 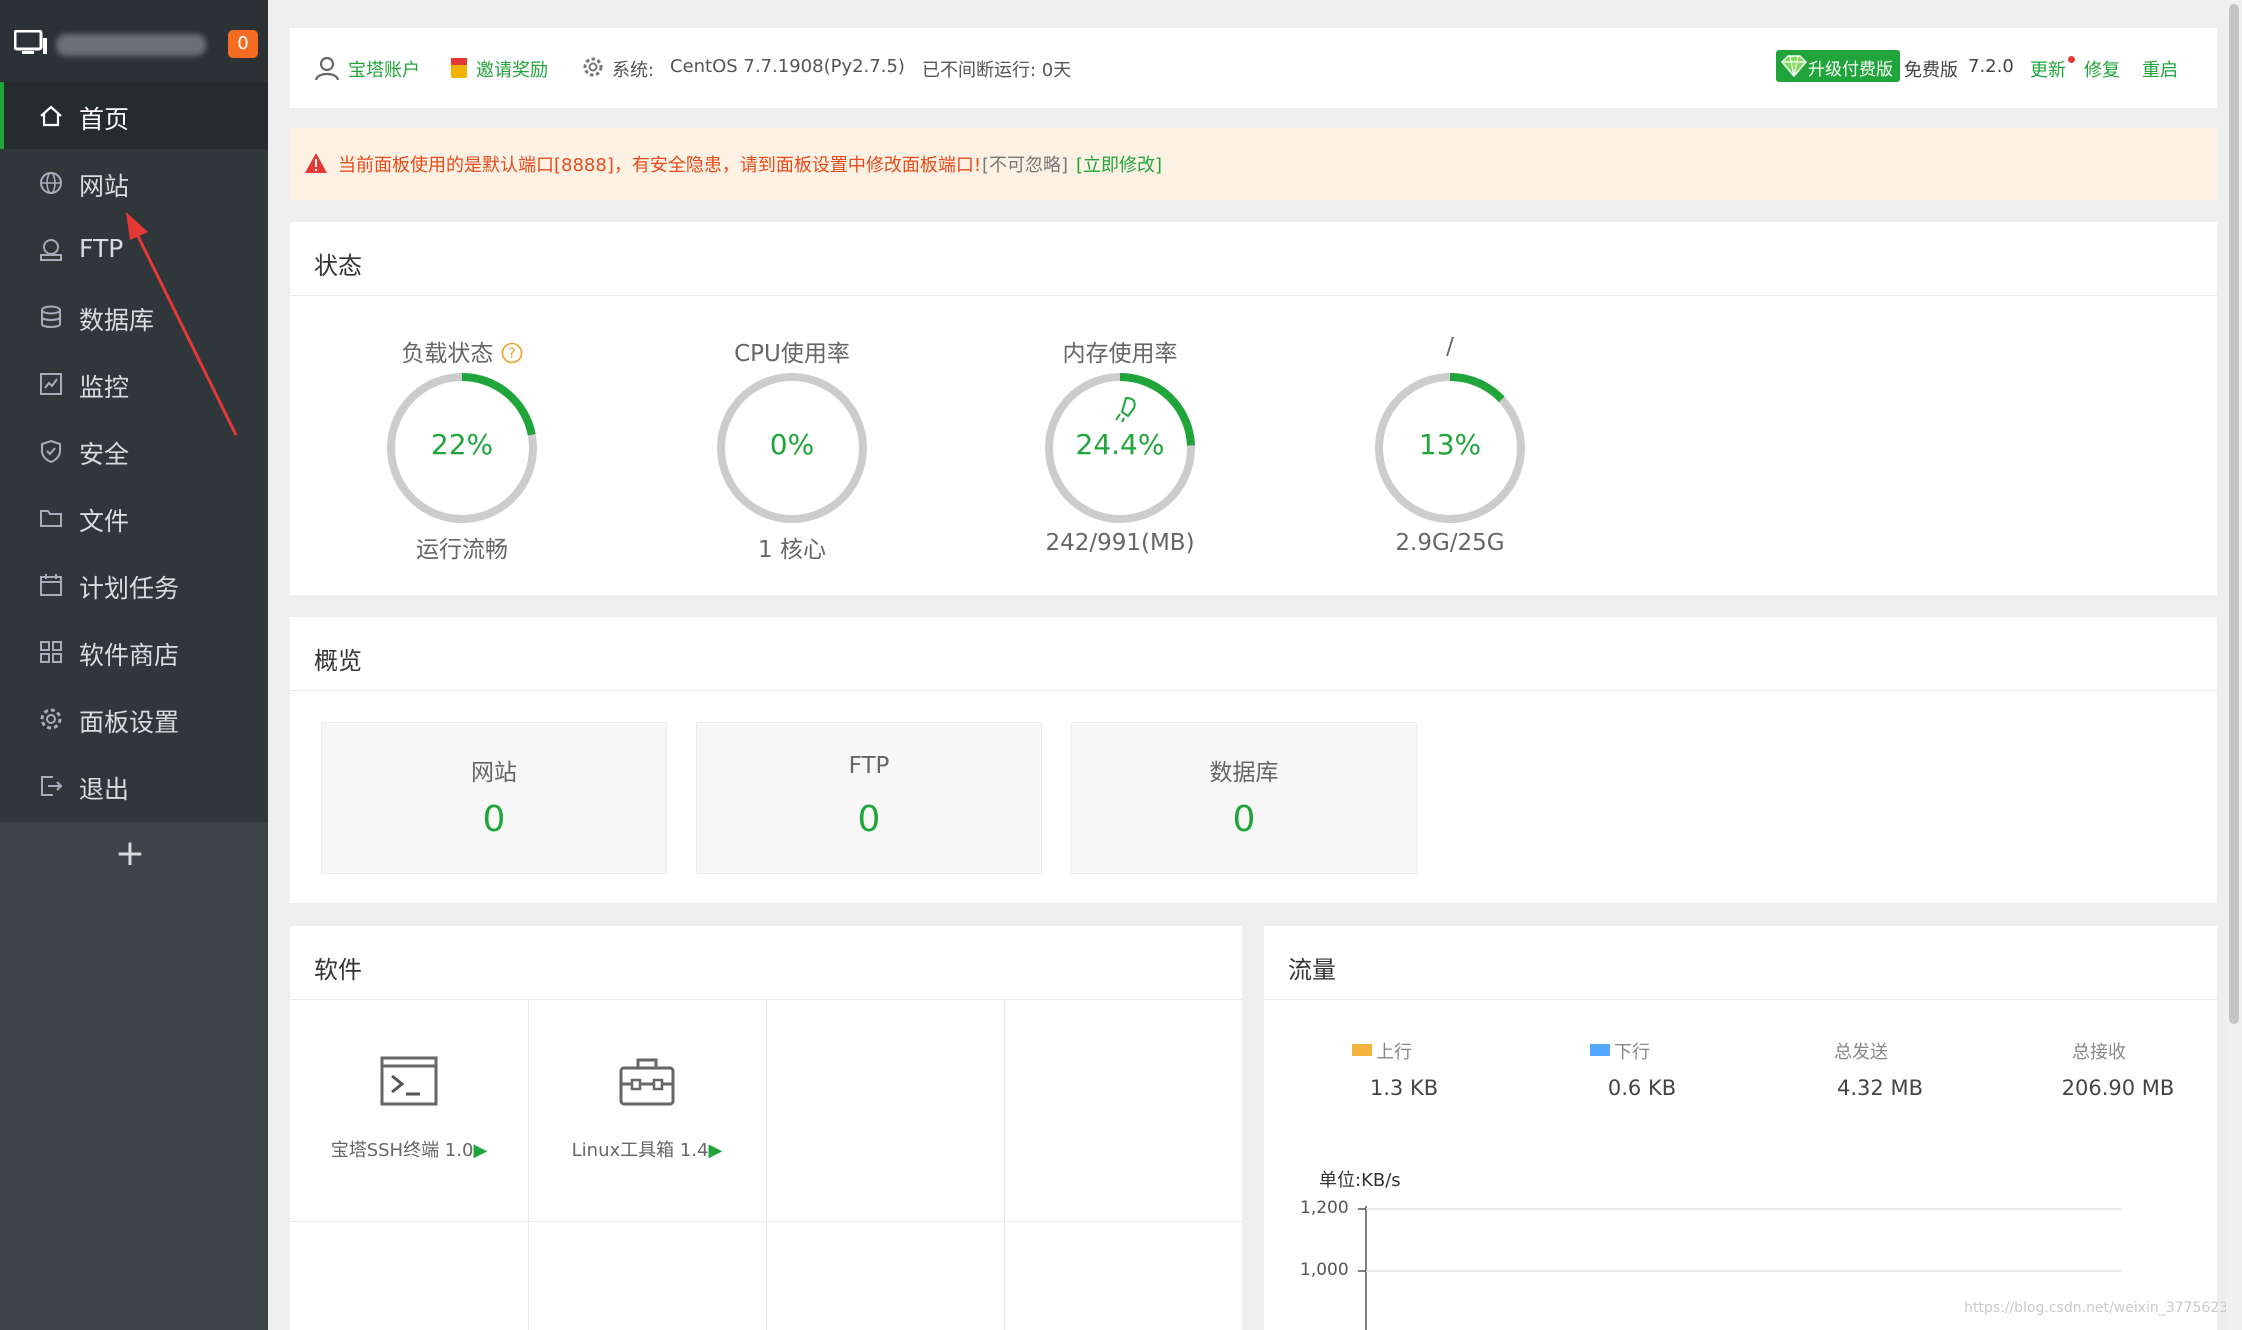 I want to click on y-tick: 1,200, so click(x=1324, y=1208).